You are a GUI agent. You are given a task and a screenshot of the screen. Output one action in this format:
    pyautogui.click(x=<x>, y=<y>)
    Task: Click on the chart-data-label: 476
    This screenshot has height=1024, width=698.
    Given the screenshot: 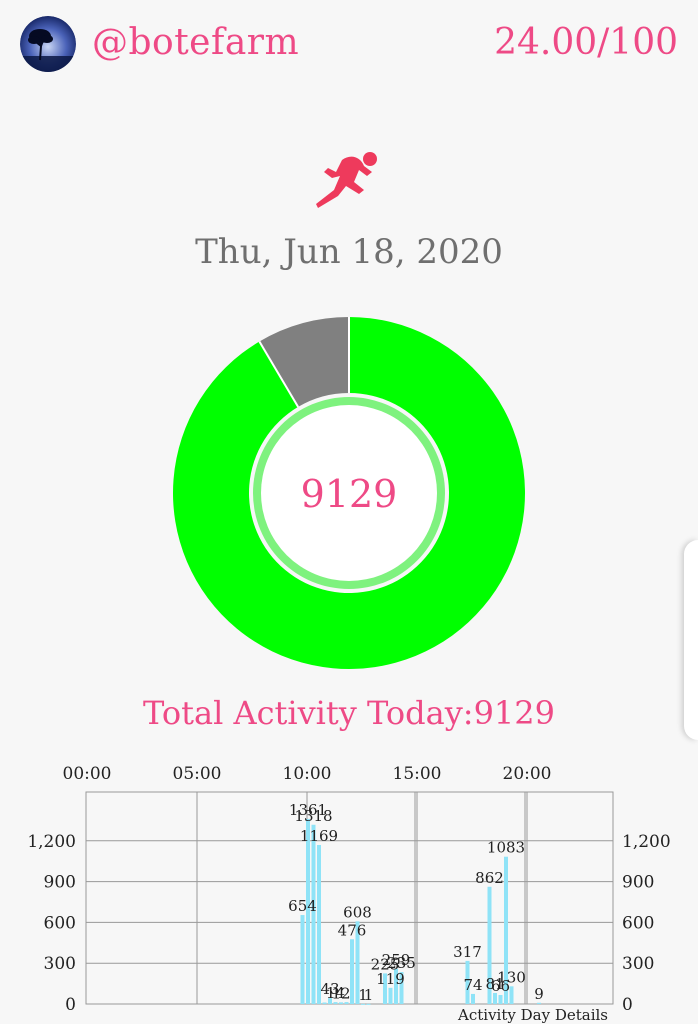 What is the action you would take?
    pyautogui.click(x=352, y=930)
    